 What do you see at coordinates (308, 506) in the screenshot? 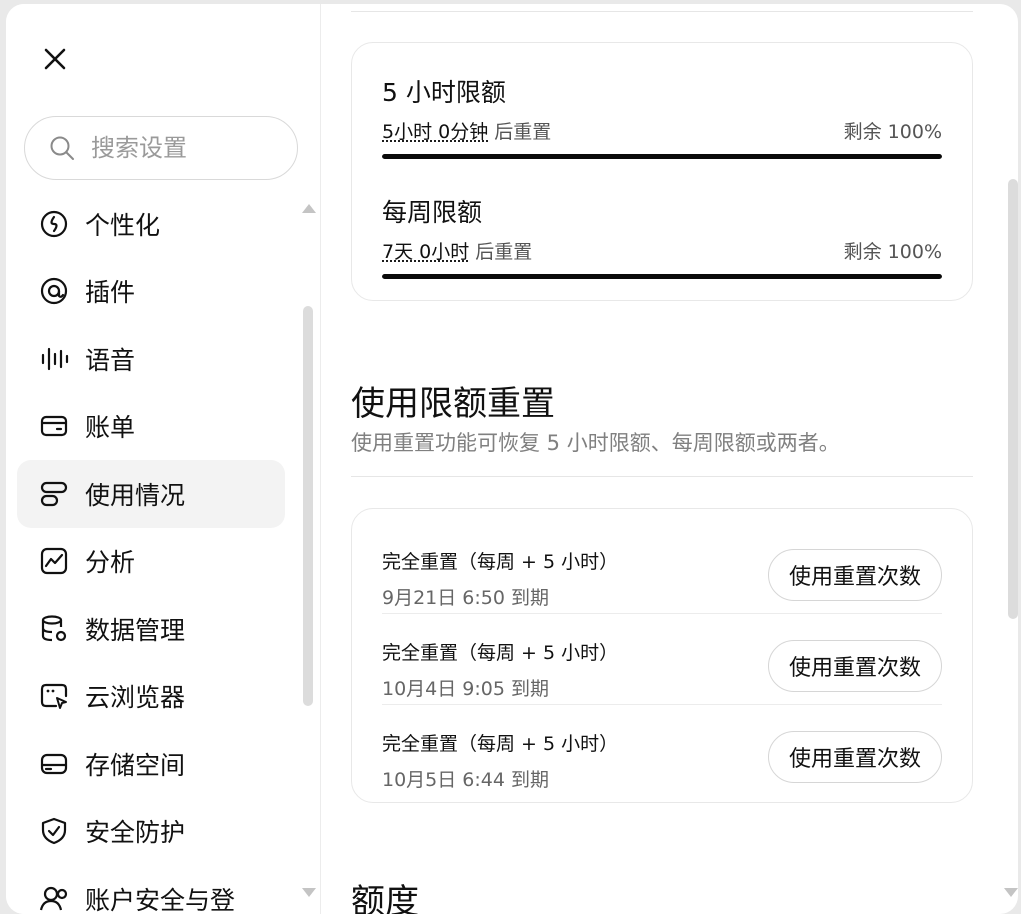
I see `sidebar-scrollbar-thumb` at bounding box center [308, 506].